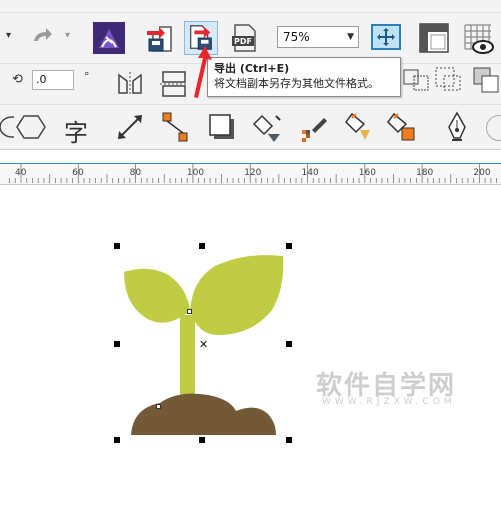 This screenshot has width=501, height=510. I want to click on toolbox: 字, so click(250, 127).